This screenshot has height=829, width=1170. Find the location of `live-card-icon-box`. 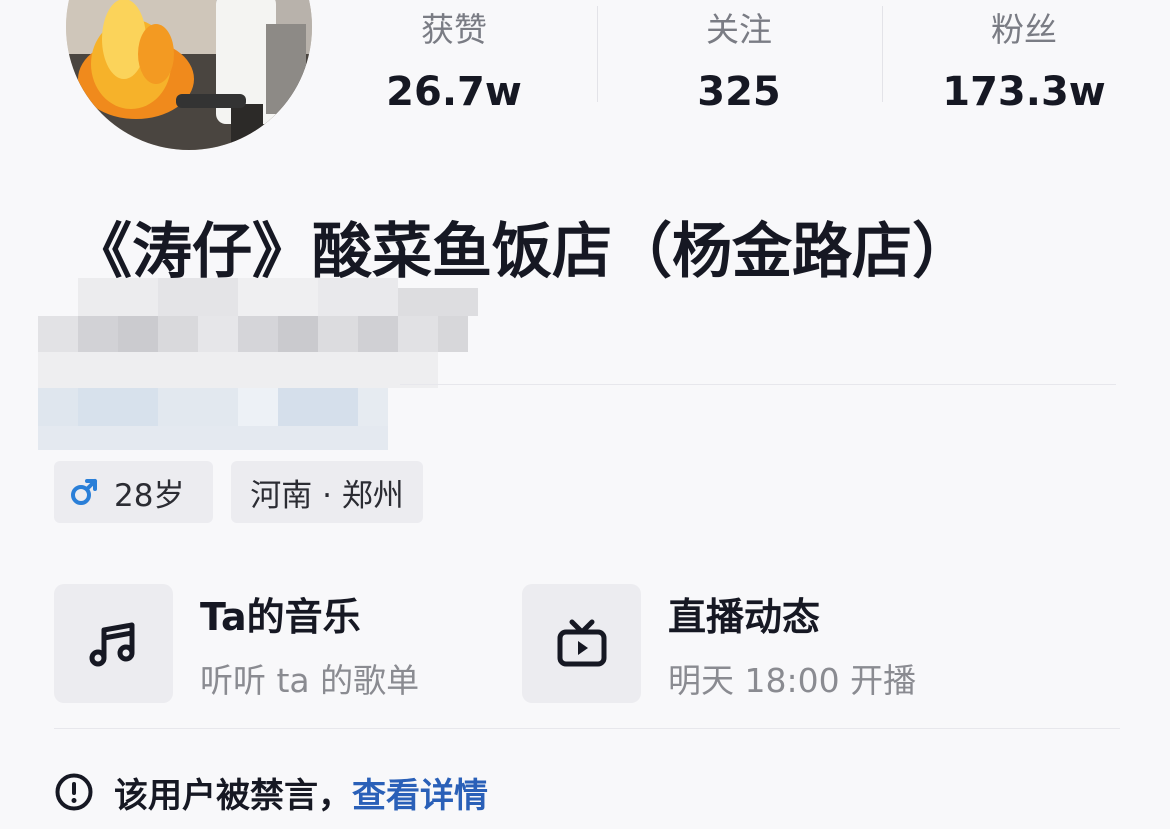

live-card-icon-box is located at coordinates (581, 643).